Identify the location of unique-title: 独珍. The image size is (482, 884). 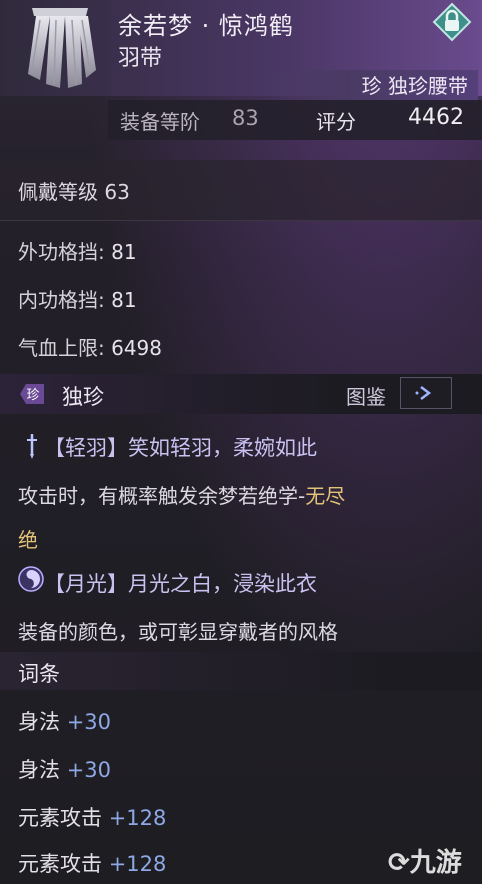
(83, 397).